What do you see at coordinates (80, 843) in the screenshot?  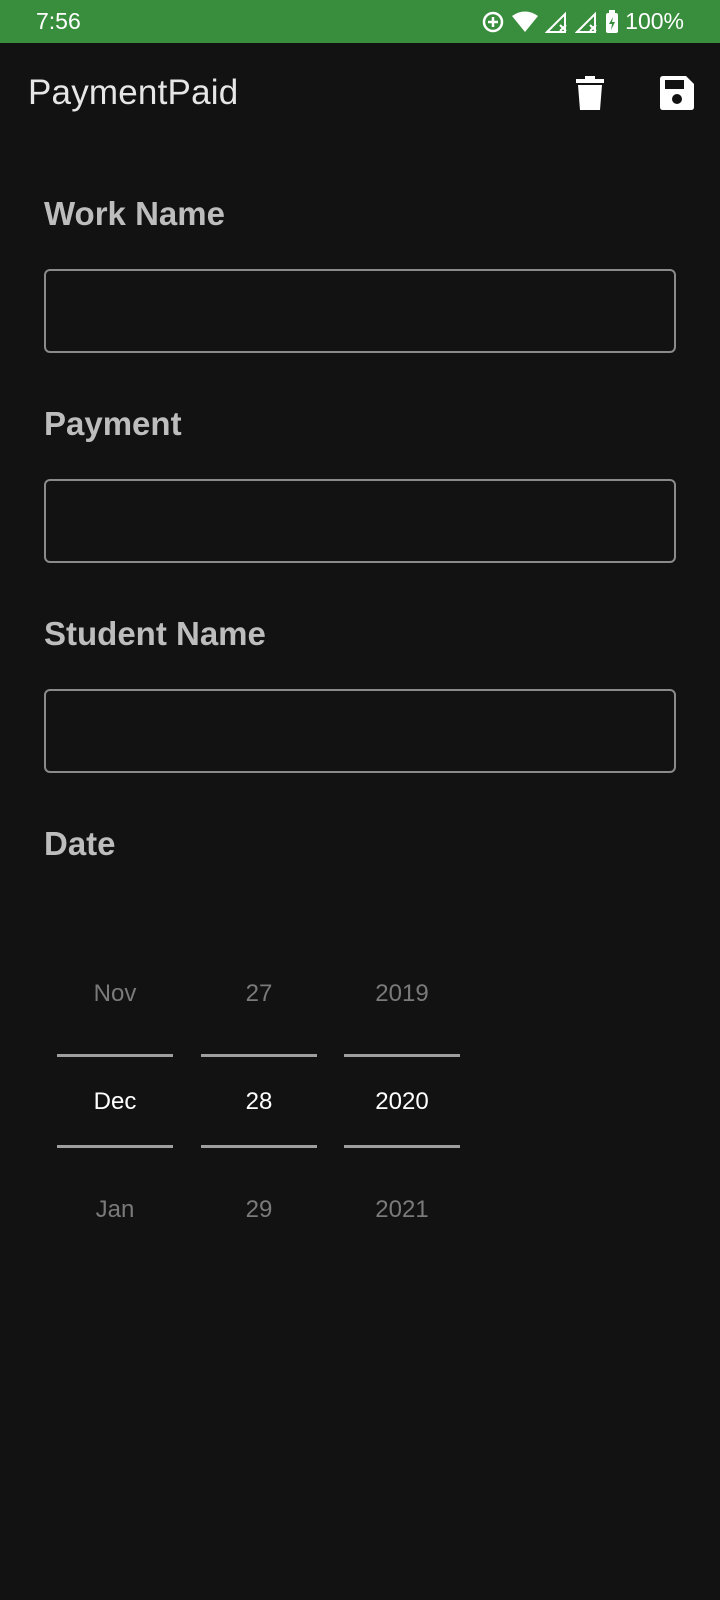 I see `date-label: Date` at bounding box center [80, 843].